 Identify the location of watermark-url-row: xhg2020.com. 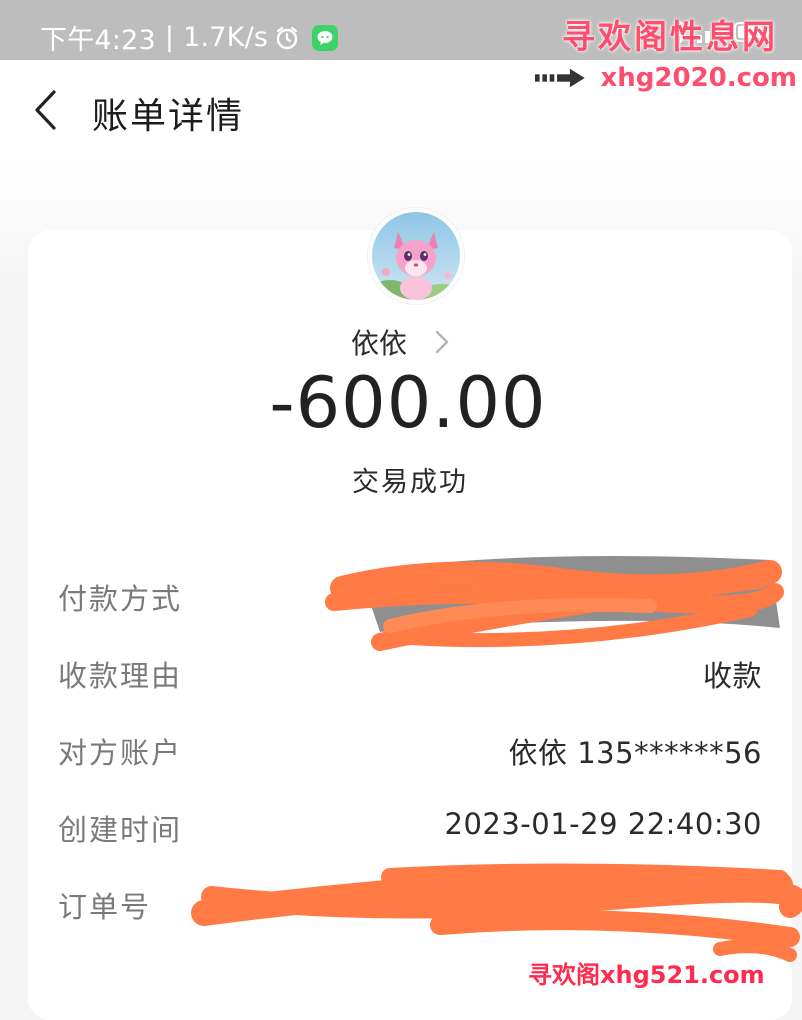
(666, 78).